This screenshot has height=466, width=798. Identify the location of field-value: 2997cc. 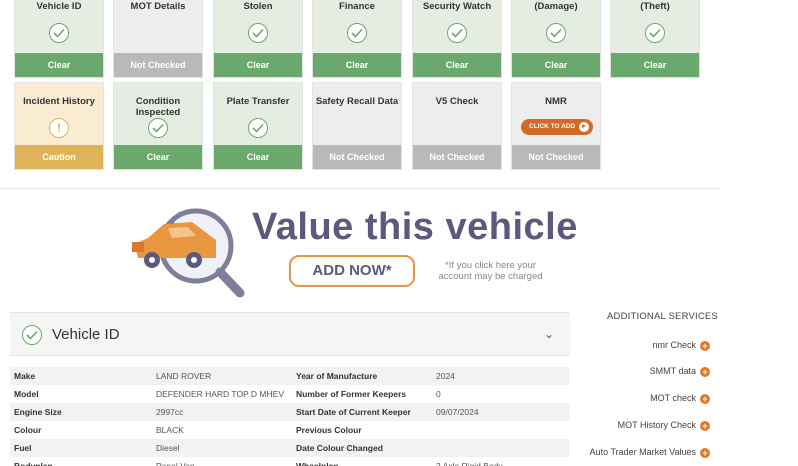
(222, 412).